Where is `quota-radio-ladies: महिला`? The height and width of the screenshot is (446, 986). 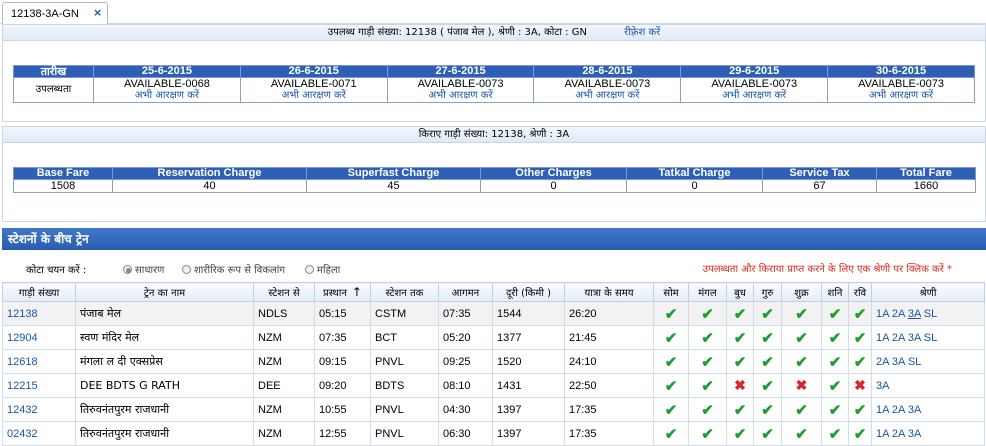 quota-radio-ladies: महिला is located at coordinates (322, 269).